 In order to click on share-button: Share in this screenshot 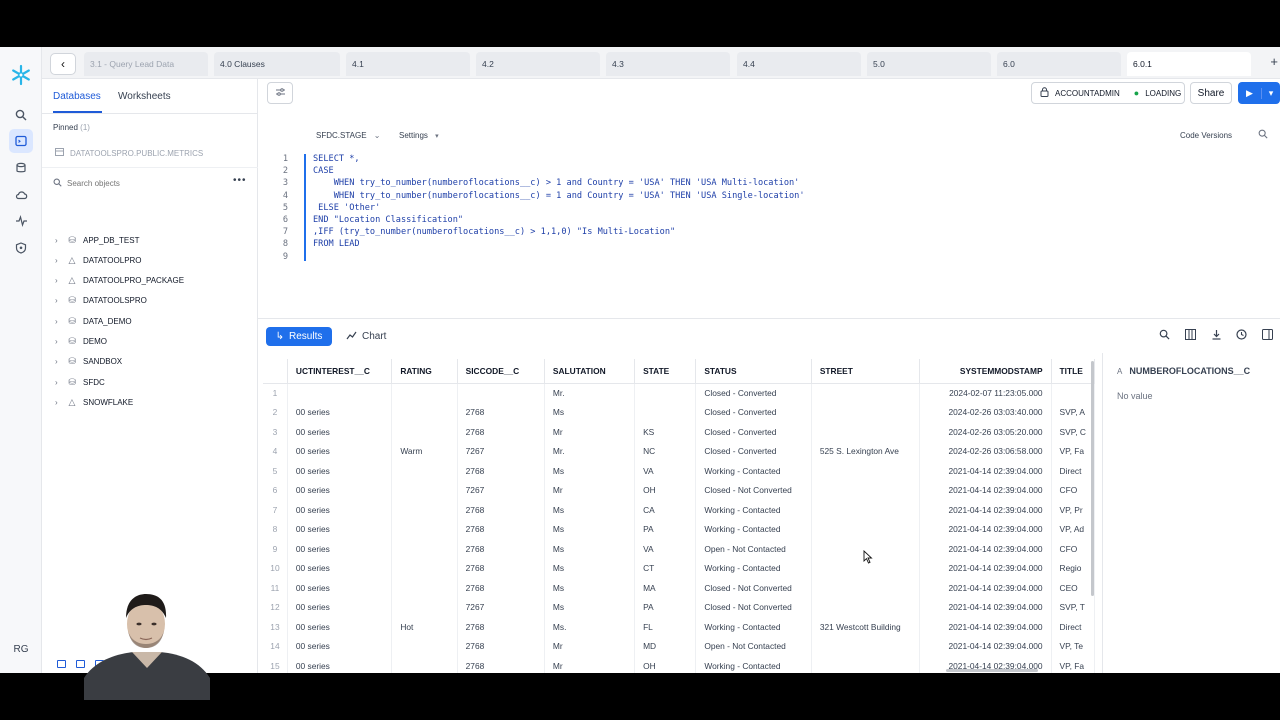, I will do `click(1211, 93)`.